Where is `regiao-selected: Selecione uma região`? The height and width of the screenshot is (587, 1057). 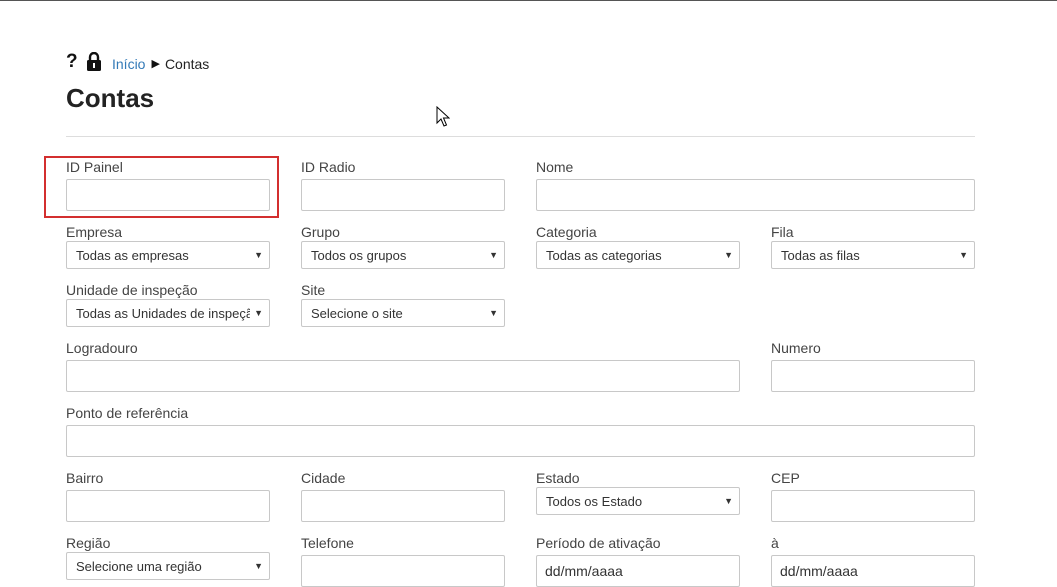 regiao-selected: Selecione uma região is located at coordinates (139, 566).